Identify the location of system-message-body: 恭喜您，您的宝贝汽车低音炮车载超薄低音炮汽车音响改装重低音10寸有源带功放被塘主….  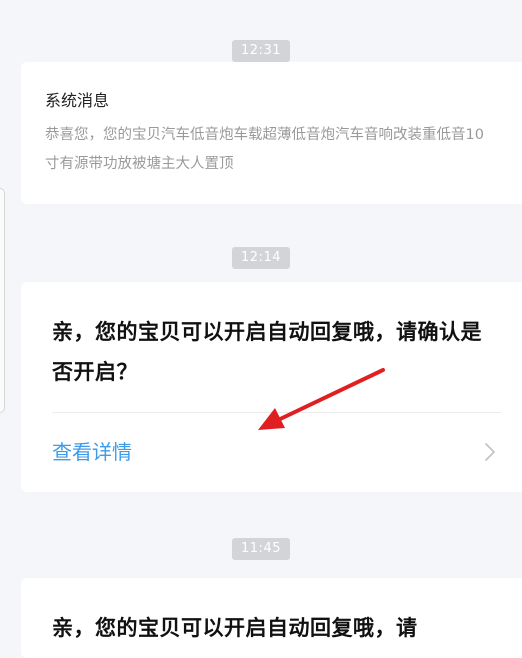
(264, 149).